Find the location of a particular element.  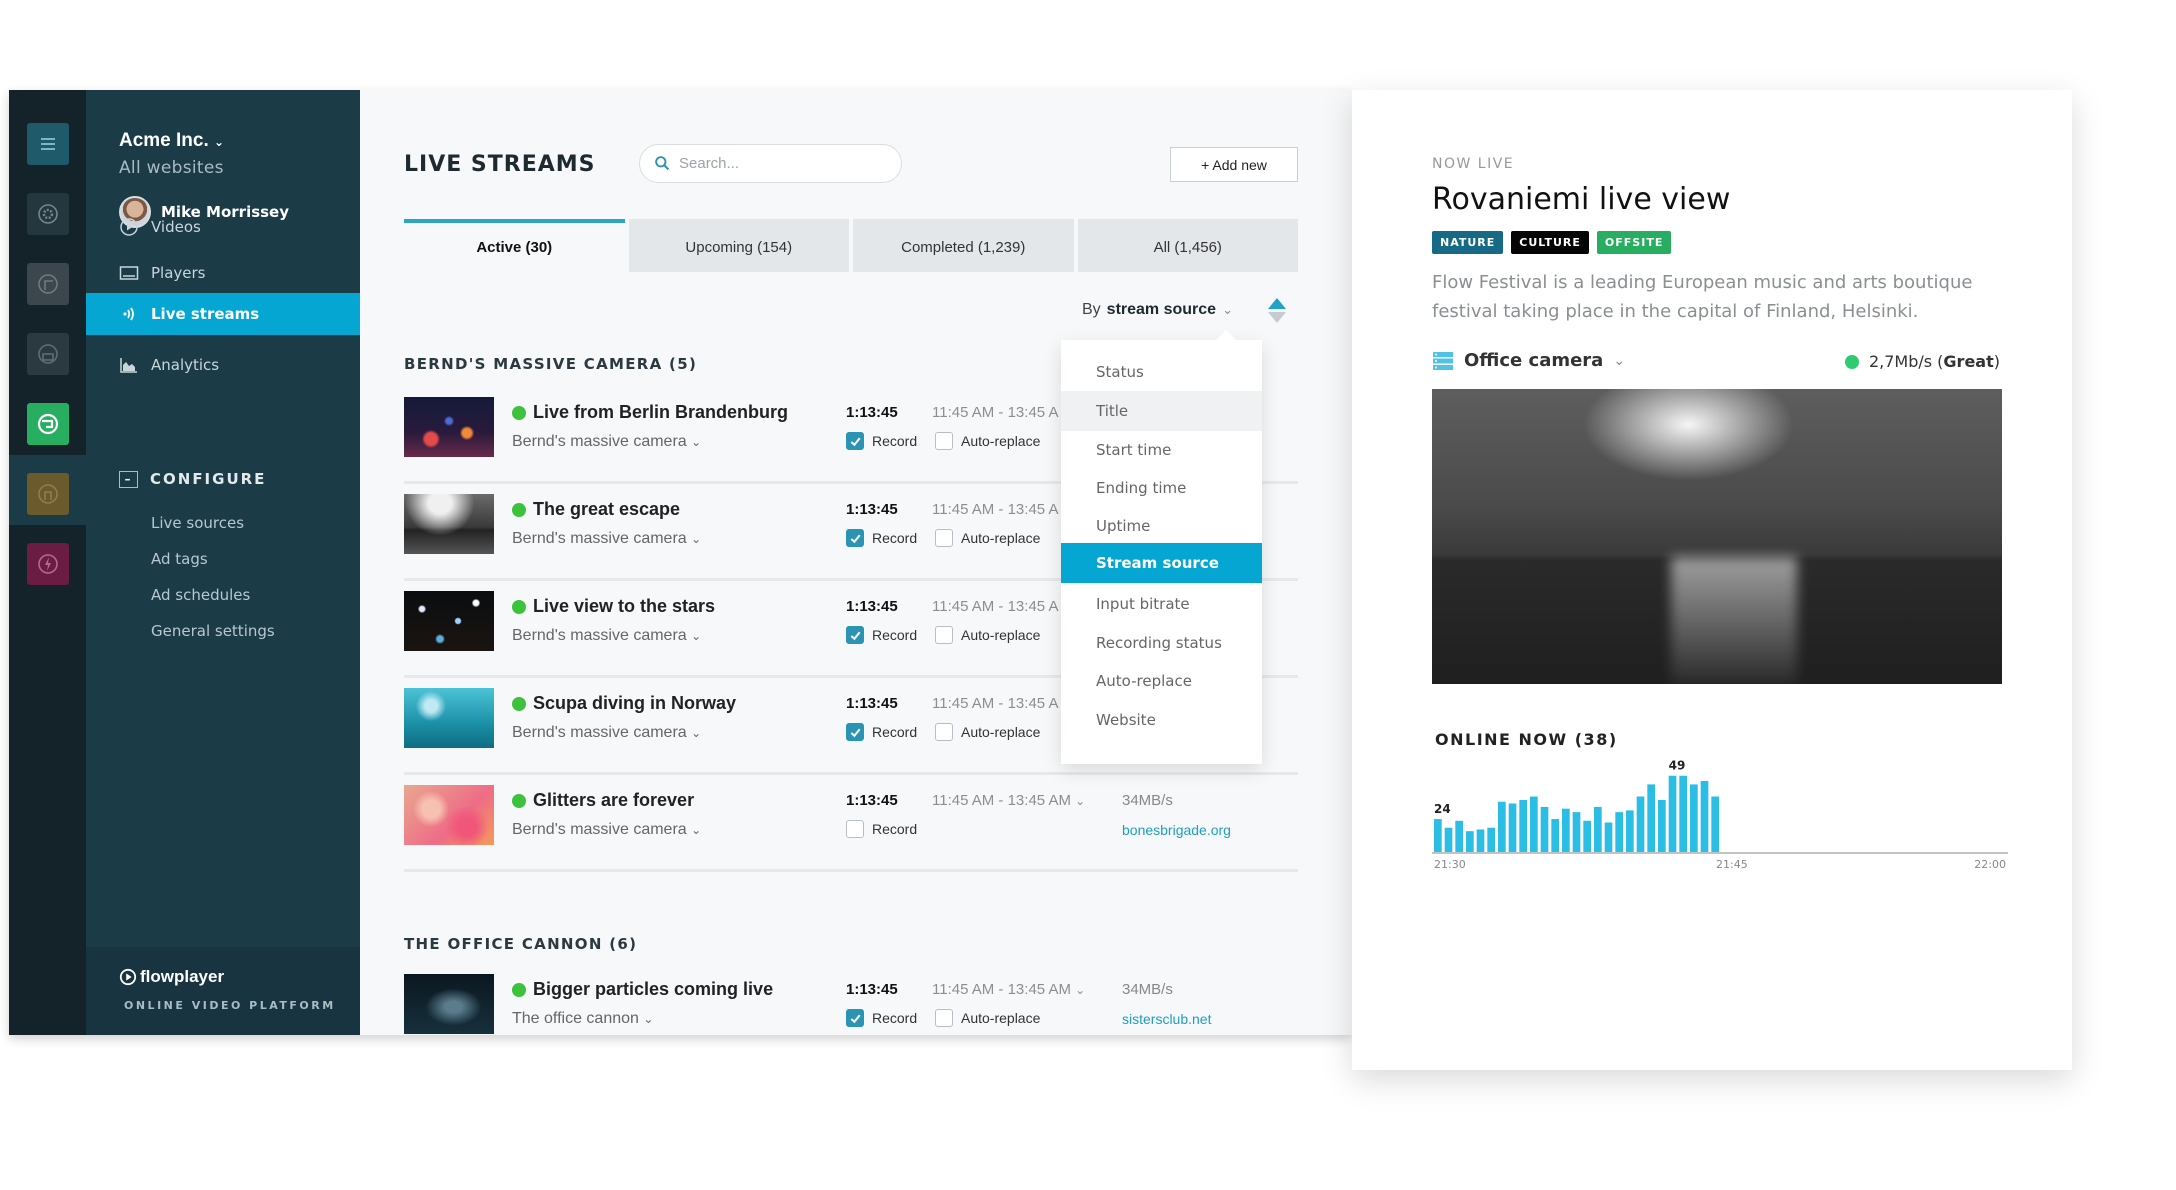

sidebar-item-ad-tags: Ad tags is located at coordinates (179, 559).